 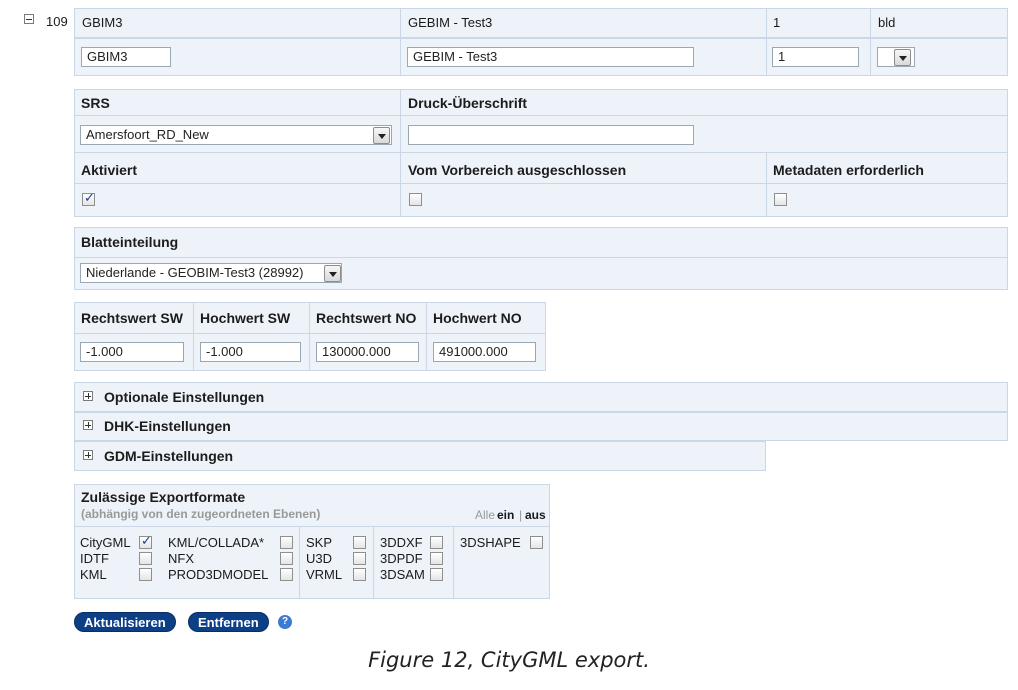 I want to click on sheet-select: Niederlande - GEOBIM-Test3 (28992), so click(x=211, y=273).